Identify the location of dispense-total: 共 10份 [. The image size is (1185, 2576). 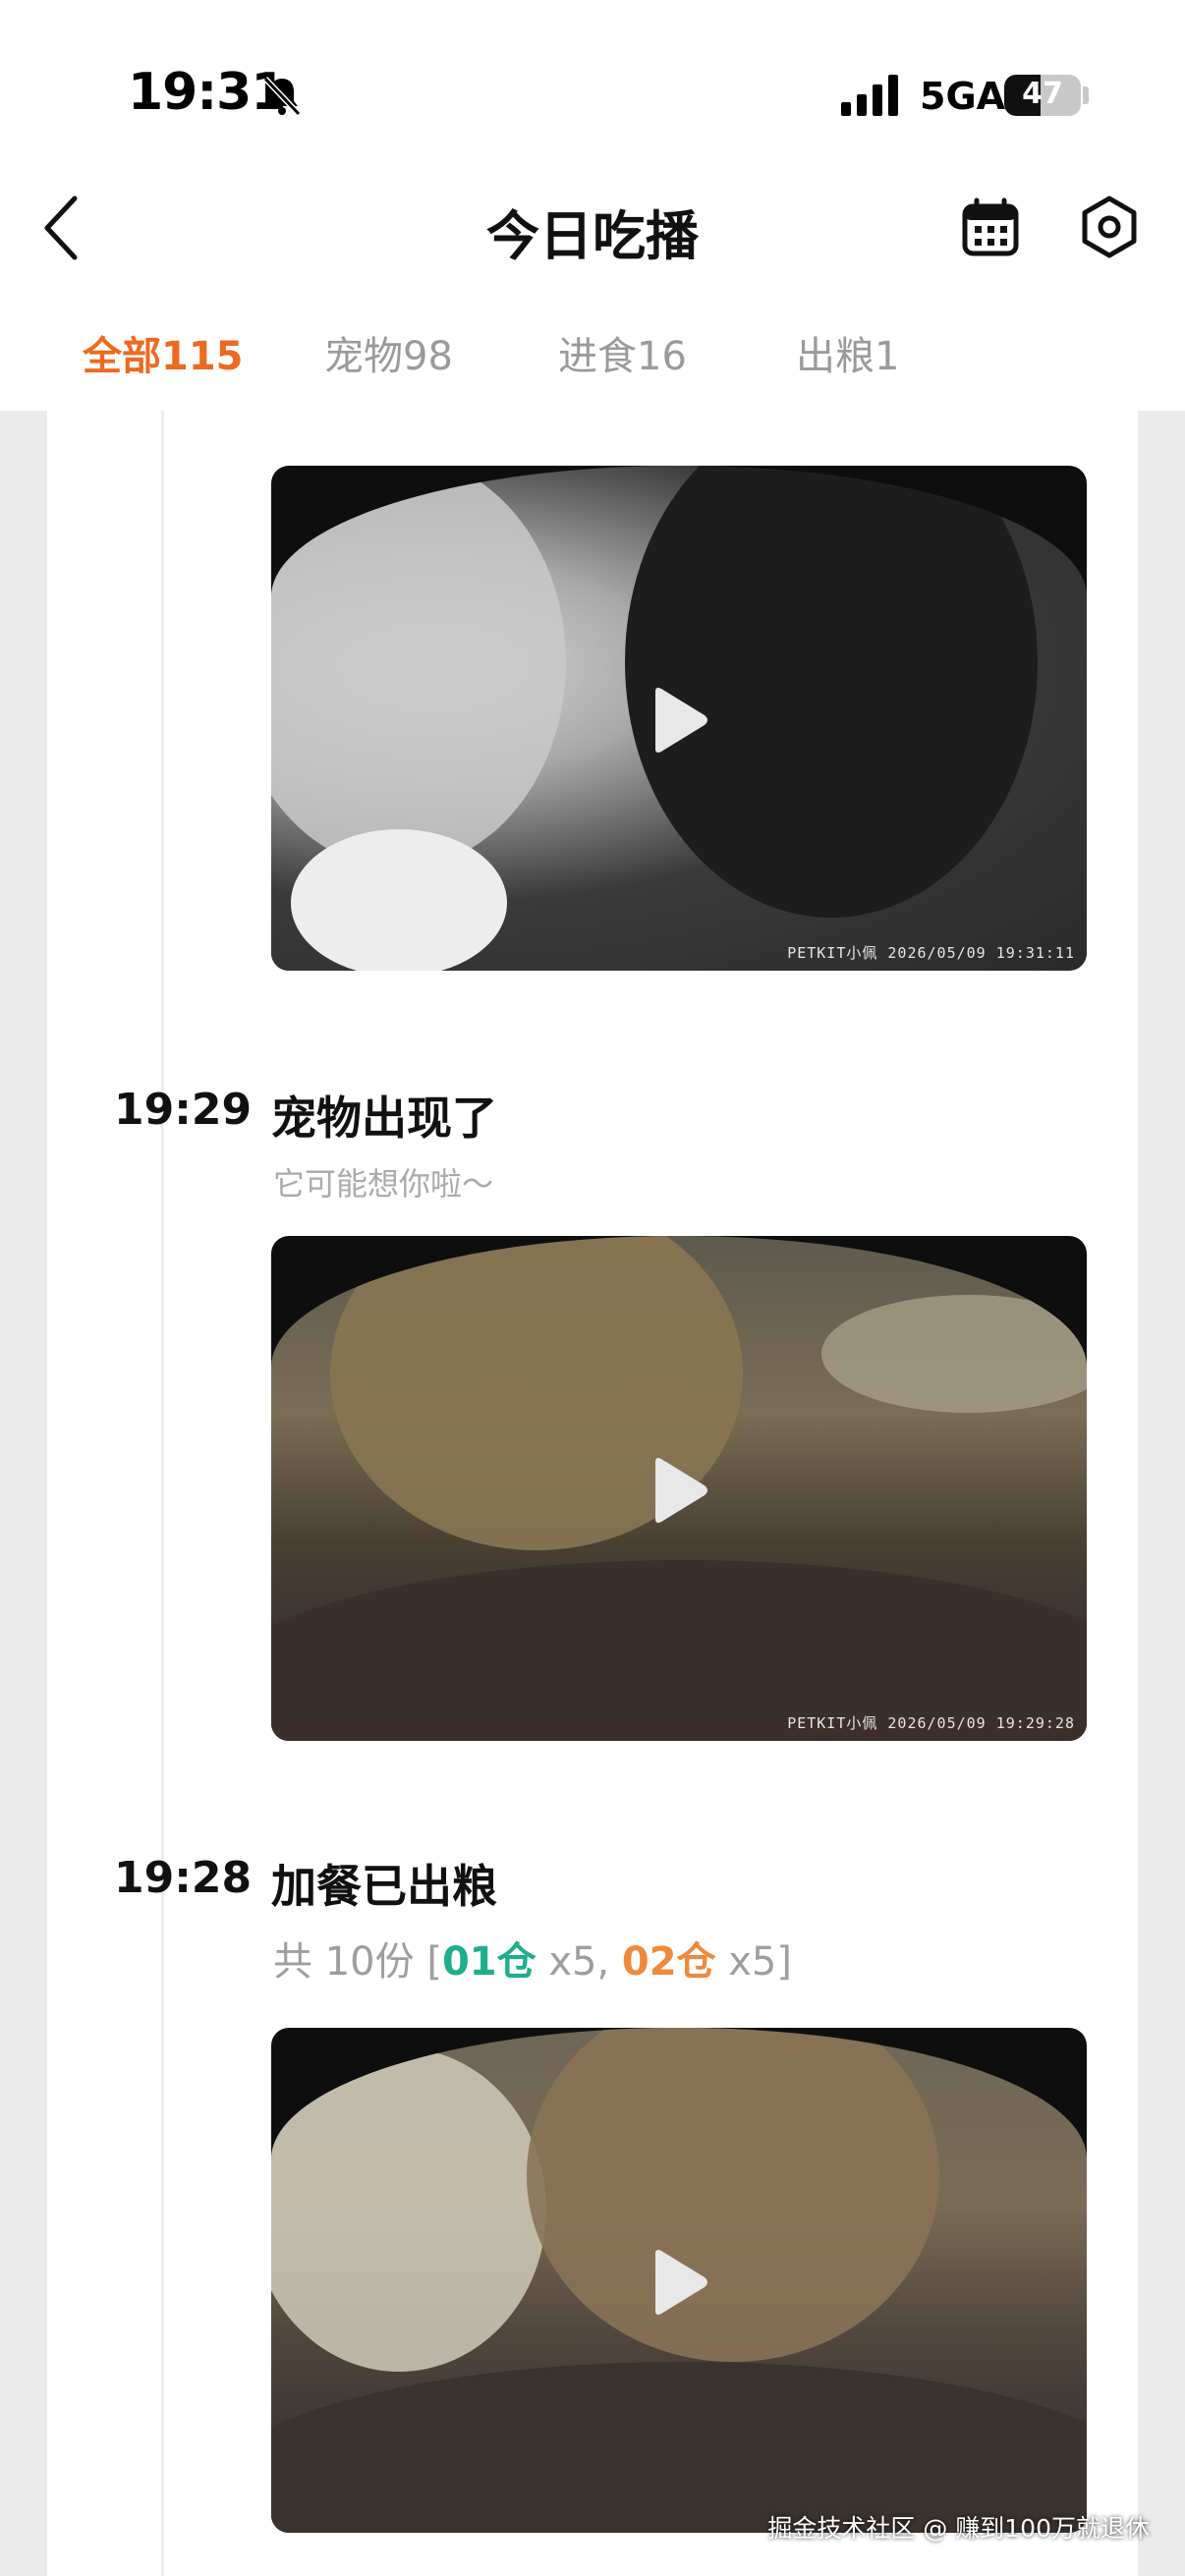
(357, 1962).